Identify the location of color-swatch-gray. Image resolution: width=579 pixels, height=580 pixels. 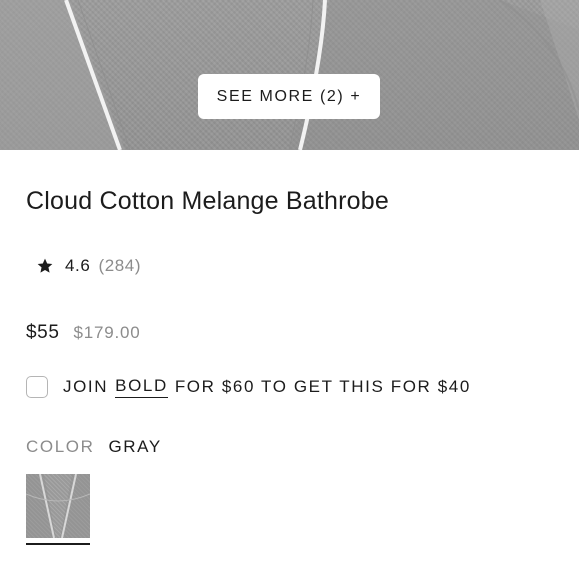
(58, 506).